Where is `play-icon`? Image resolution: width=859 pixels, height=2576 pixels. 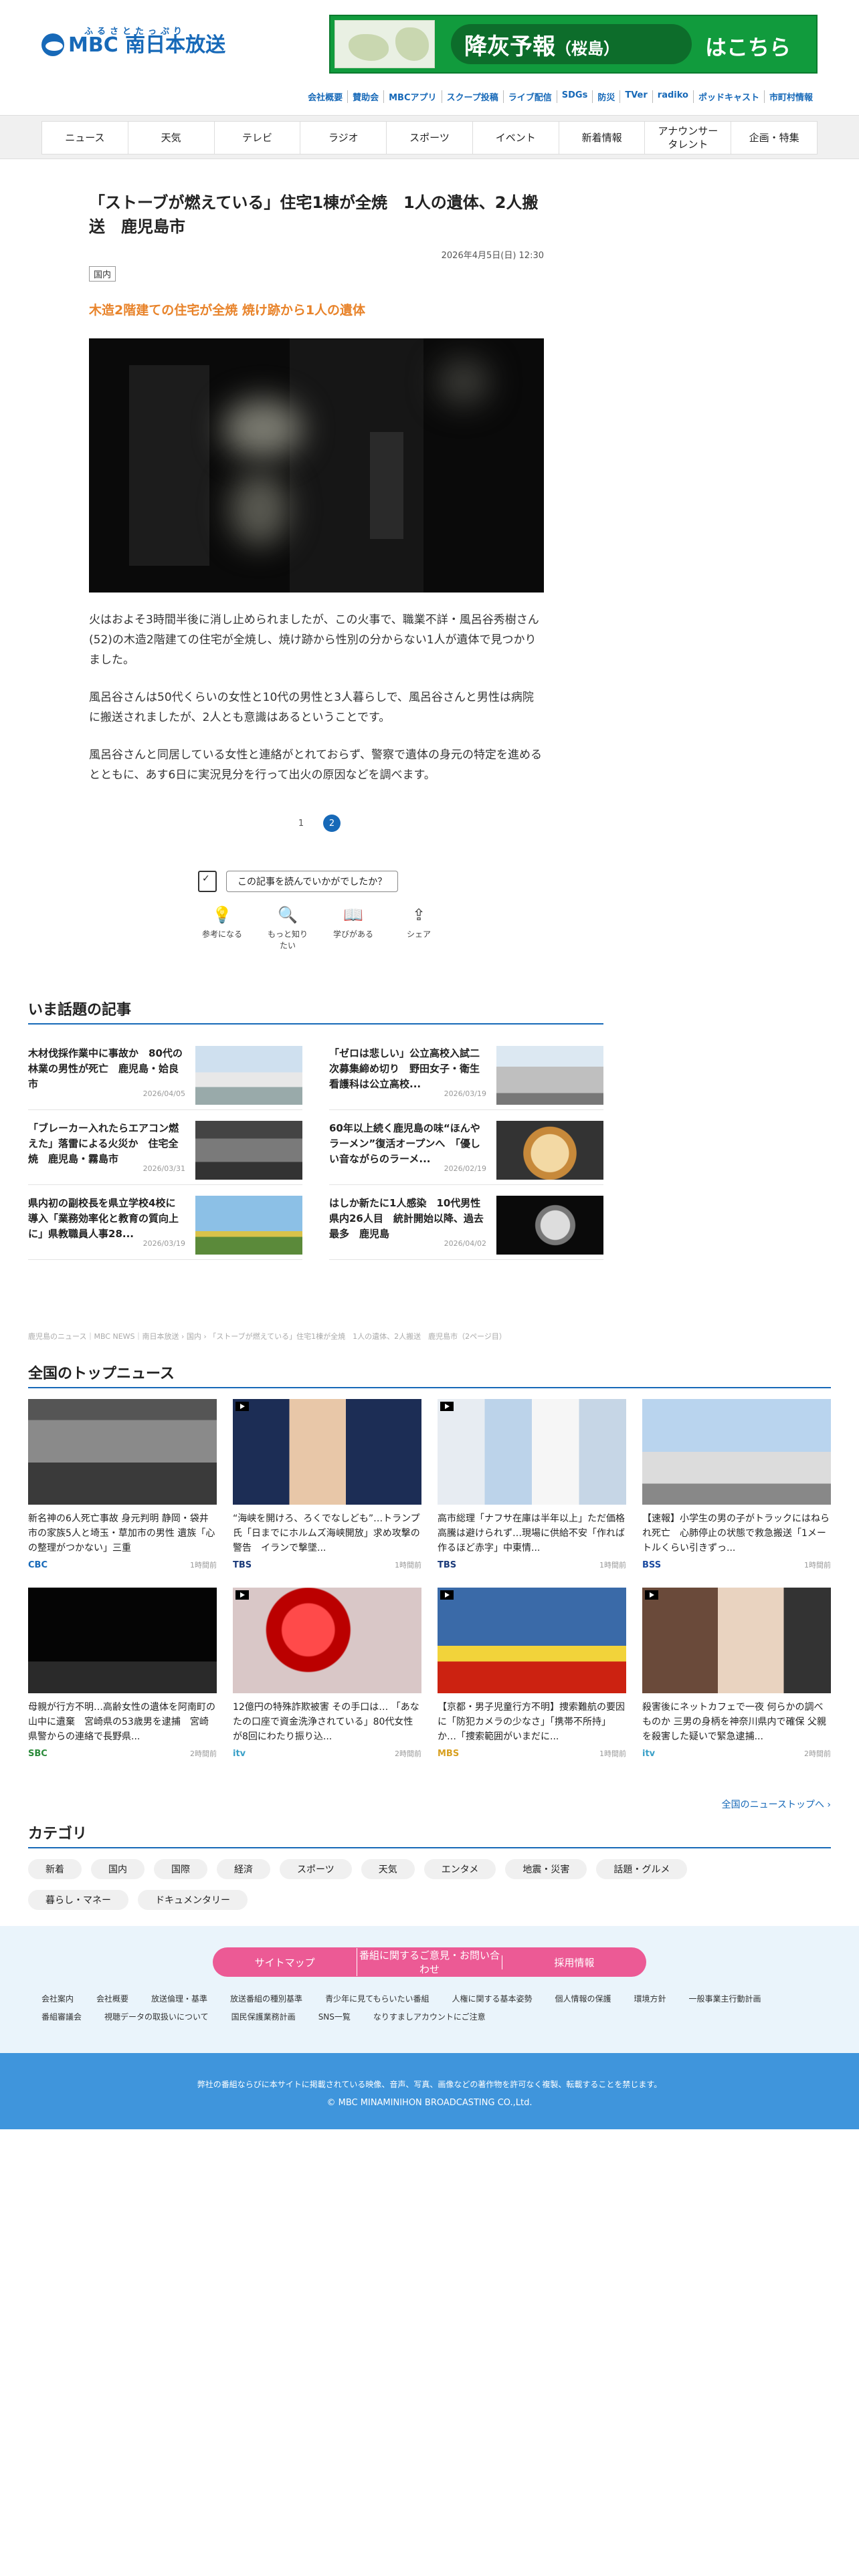 play-icon is located at coordinates (447, 1595).